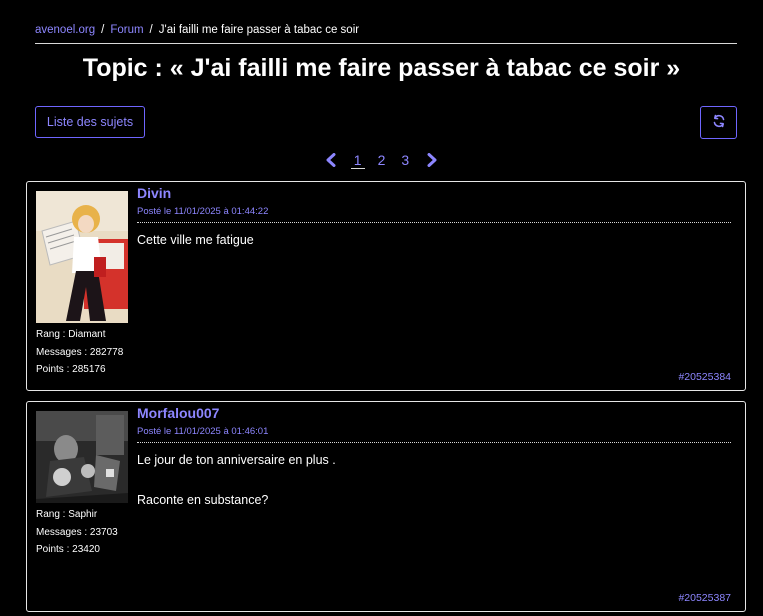  I want to click on points-count: 285176, so click(89, 369).